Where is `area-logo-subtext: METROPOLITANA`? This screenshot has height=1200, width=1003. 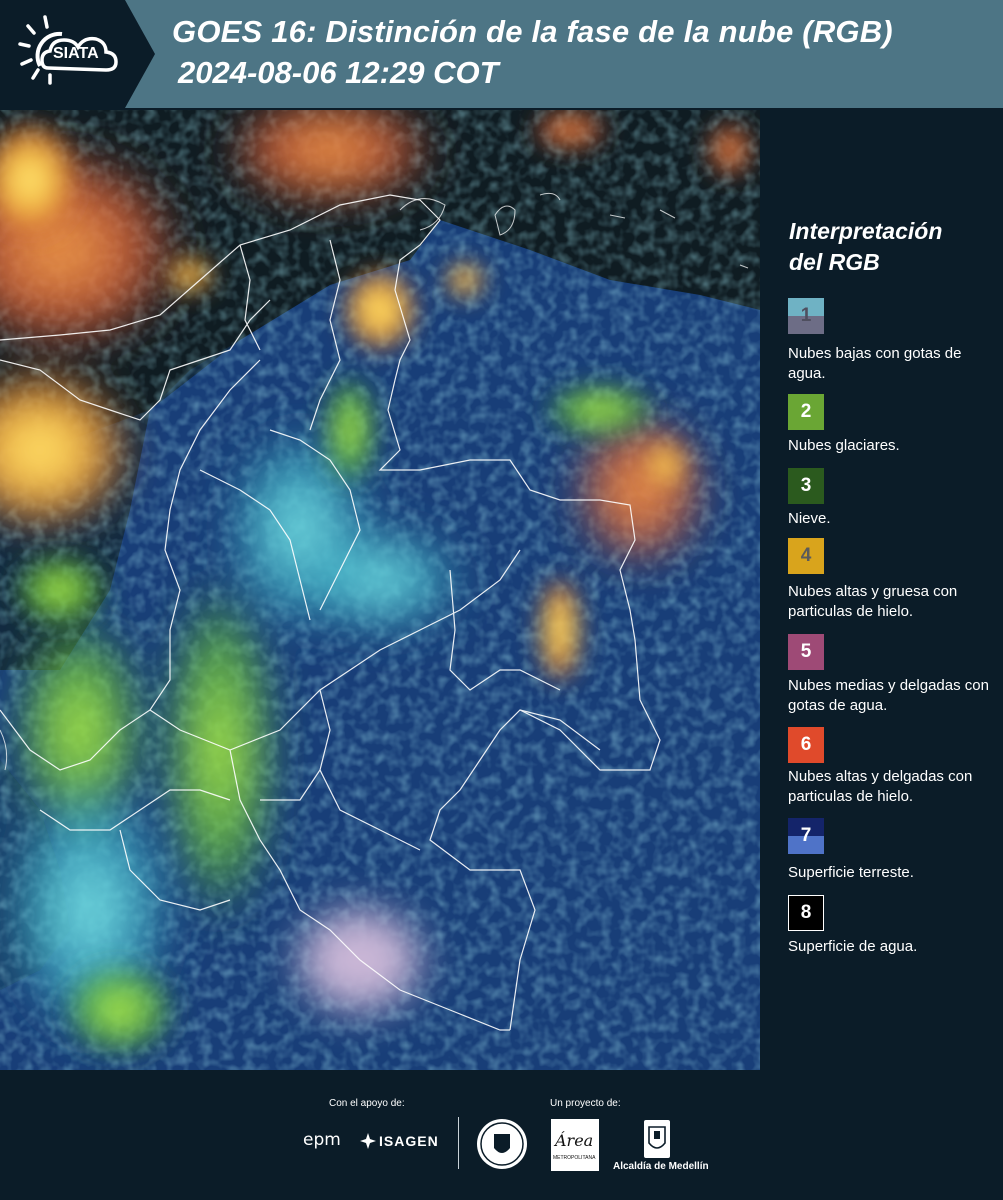
area-logo-subtext: METROPOLITANA is located at coordinates (574, 1158).